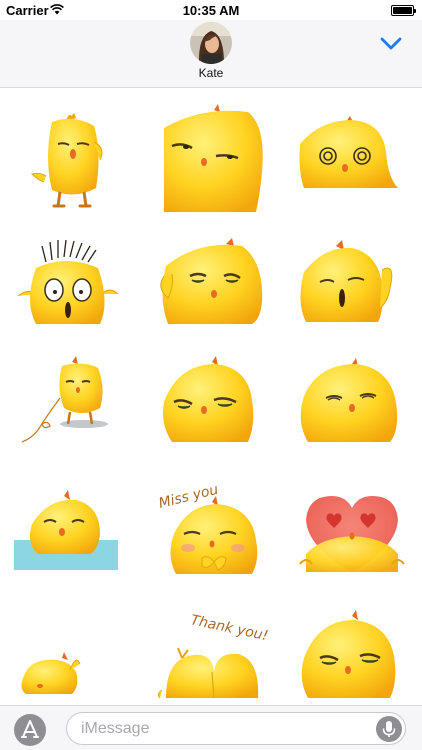 Image resolution: width=422 pixels, height=750 pixels. What do you see at coordinates (76, 290) in the screenshot?
I see `sticker-chick-shocked-hair-up` at bounding box center [76, 290].